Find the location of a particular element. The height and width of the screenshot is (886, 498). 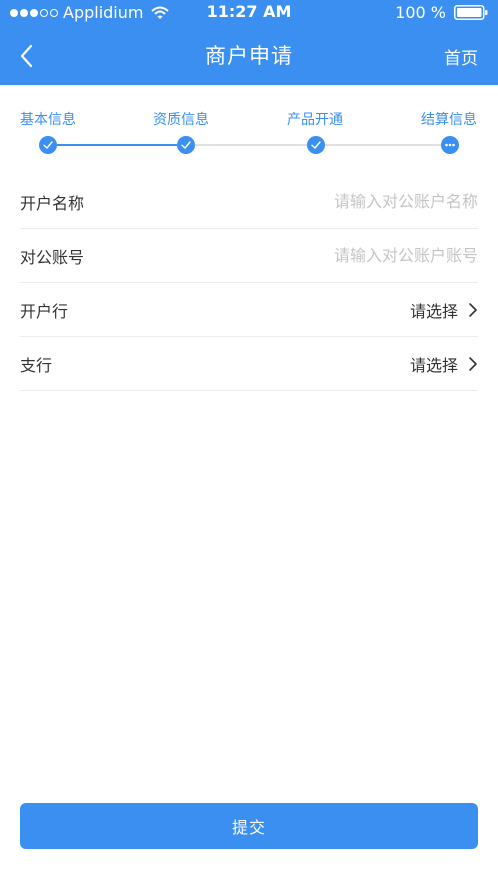

submit-button: 提交 is located at coordinates (249, 826).